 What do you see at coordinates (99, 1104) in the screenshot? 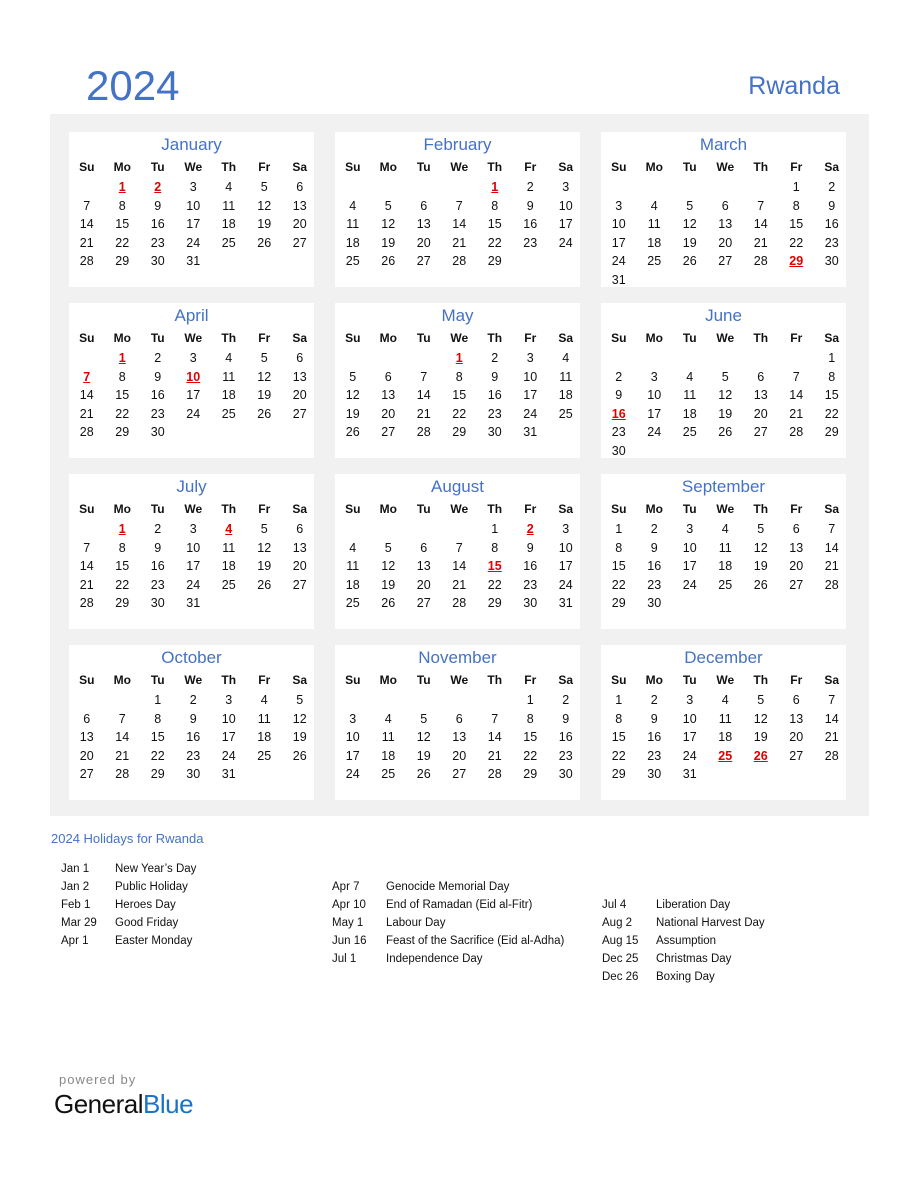
I see `brand-general: General` at bounding box center [99, 1104].